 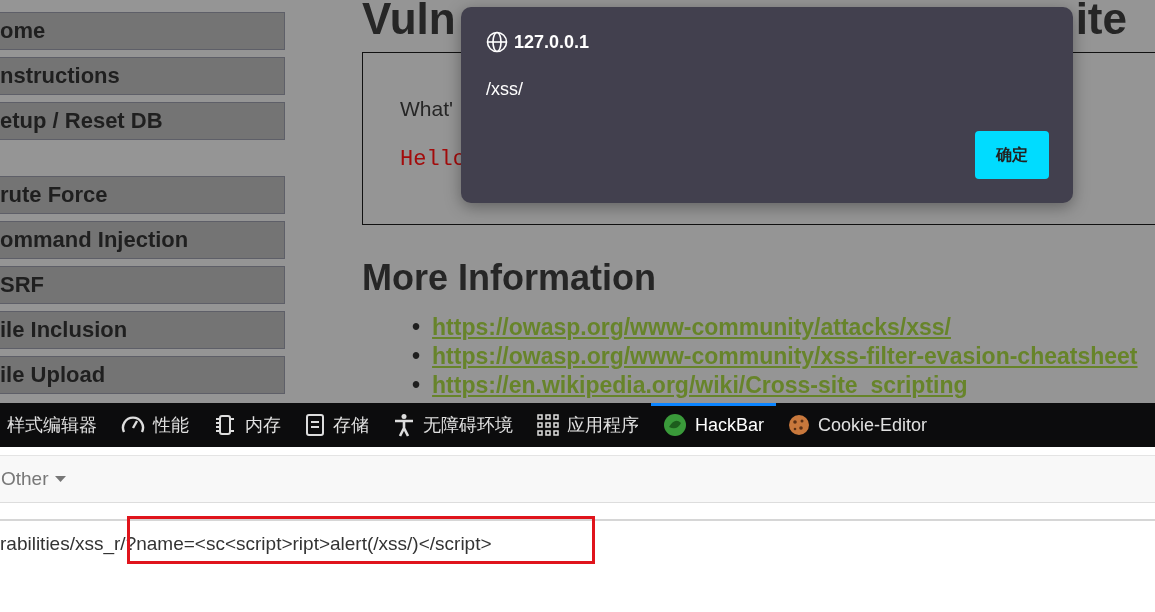 What do you see at coordinates (409, 21) in the screenshot?
I see `page-title: Vuln` at bounding box center [409, 21].